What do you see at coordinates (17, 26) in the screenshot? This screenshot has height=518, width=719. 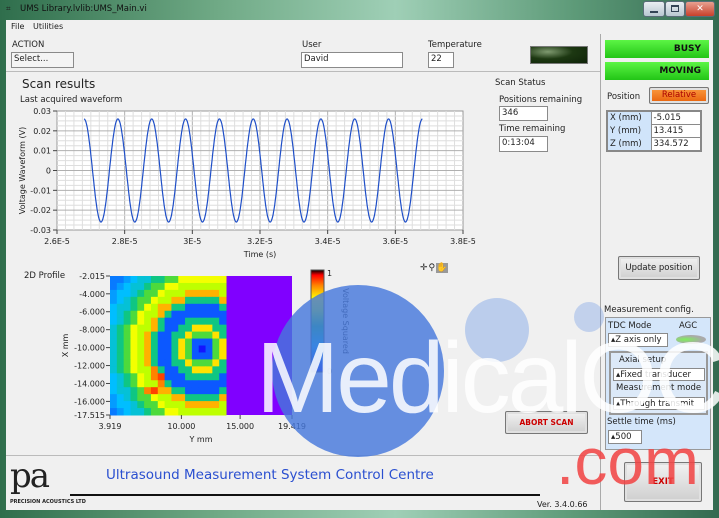 I see `menu-file: File` at bounding box center [17, 26].